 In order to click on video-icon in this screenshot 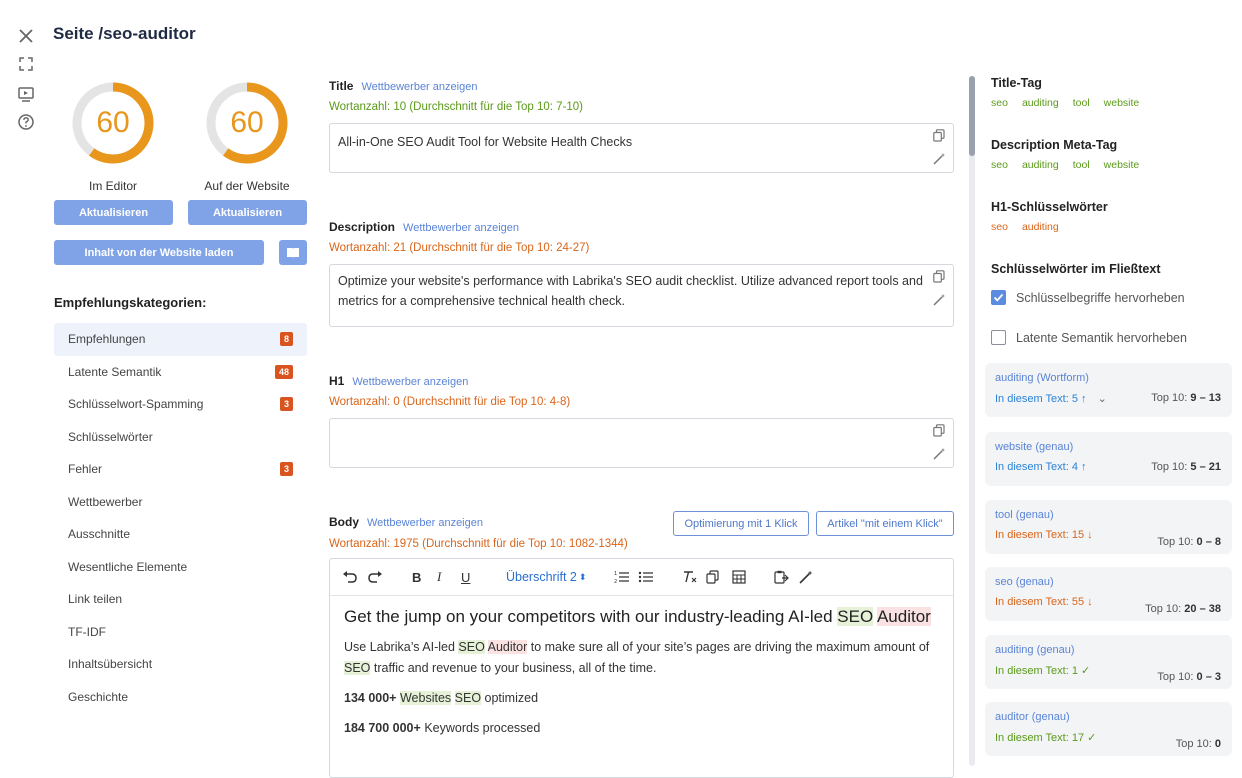, I will do `click(26, 94)`.